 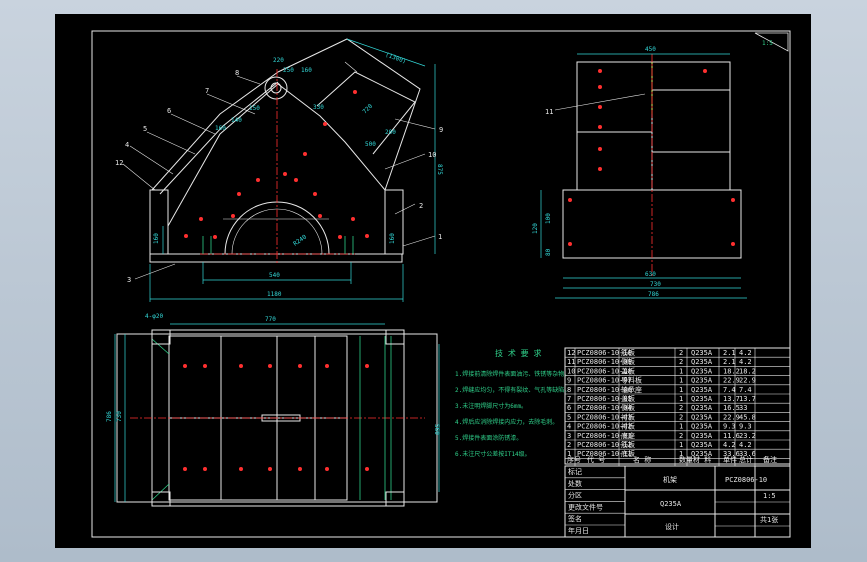 I want to click on bom-cell-no: 2, so click(x=569, y=445).